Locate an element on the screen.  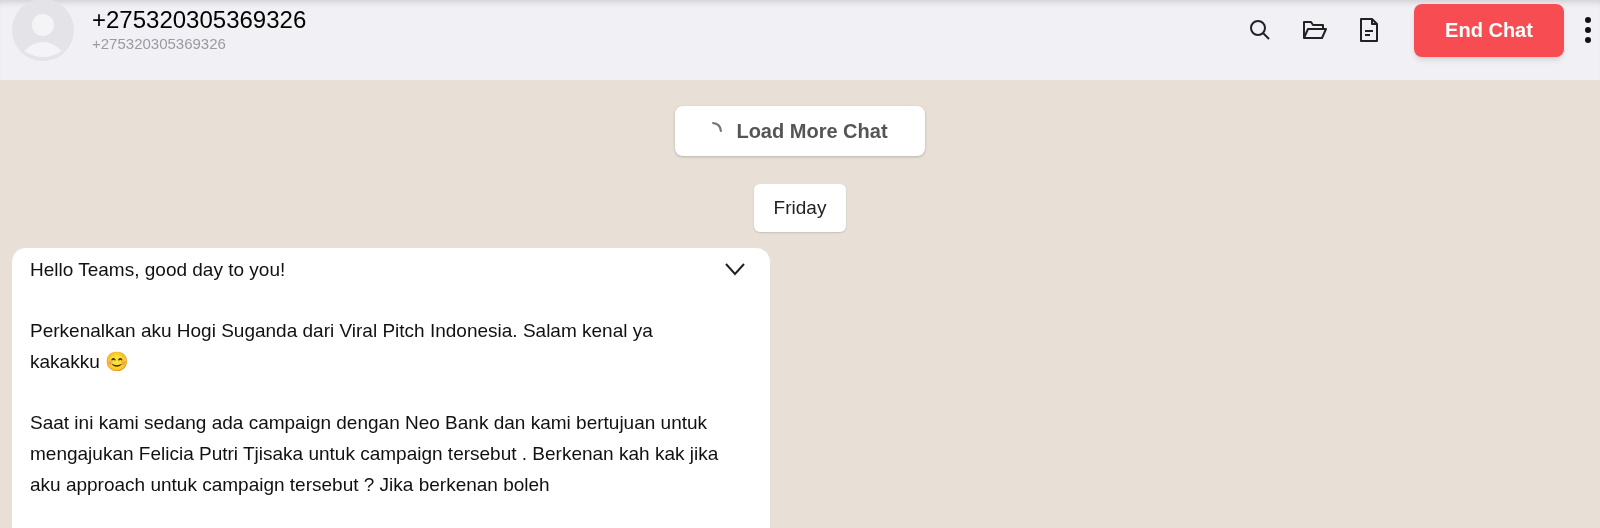
message-paragraph: Perkenalkan aku Hogi Suganda dari Viral Pitch Indonesia. Salam kenal ya kakakku 😊 is located at coordinates (342, 346).